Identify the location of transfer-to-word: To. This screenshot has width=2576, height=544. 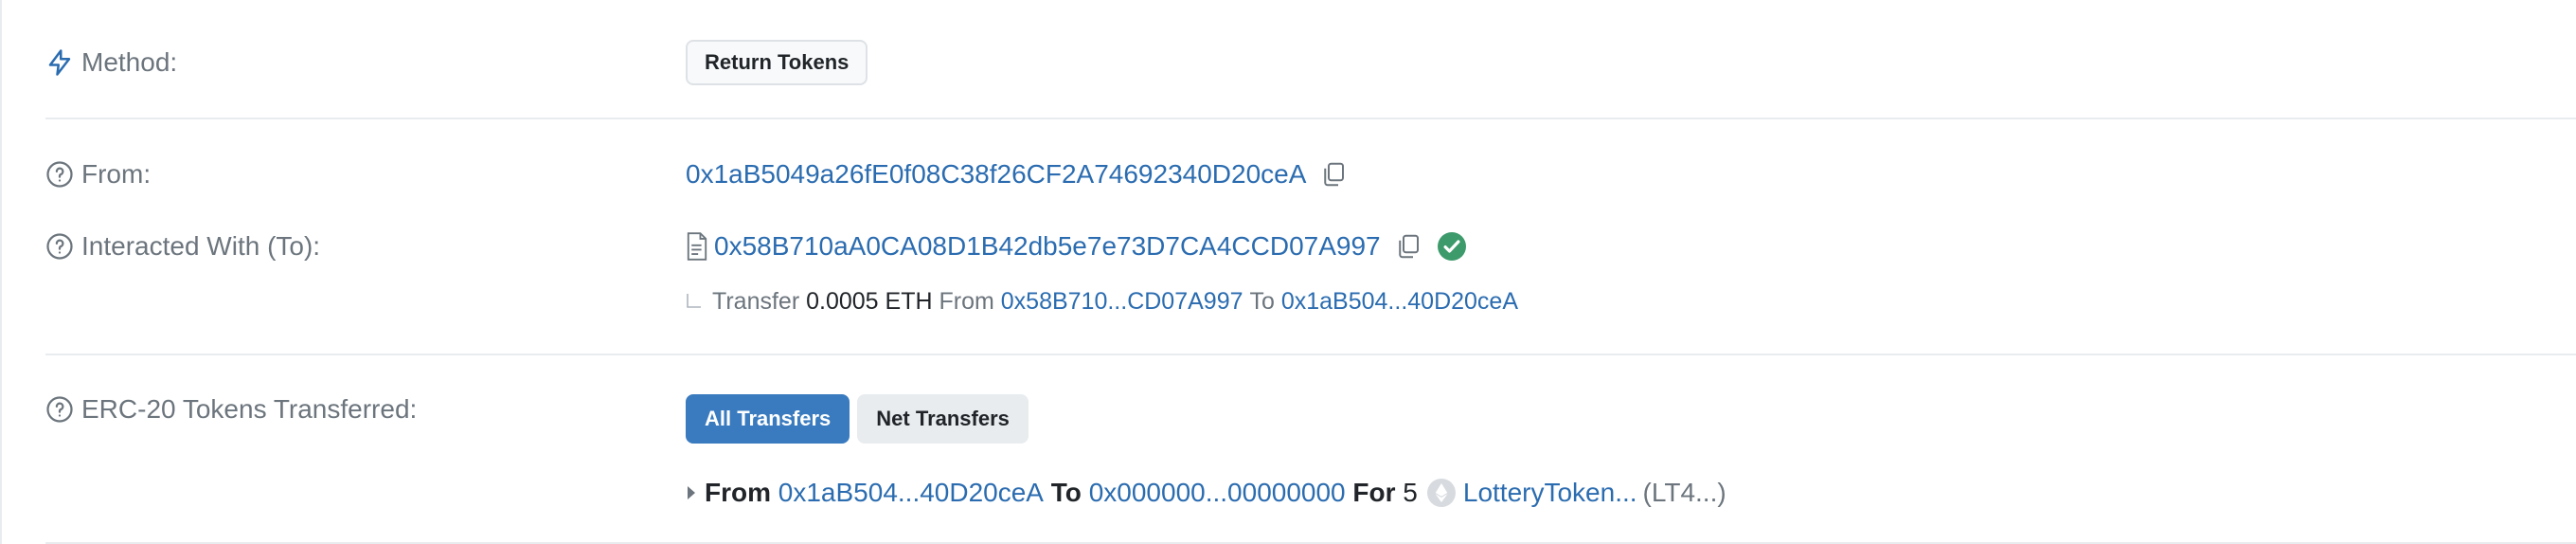
(1262, 301).